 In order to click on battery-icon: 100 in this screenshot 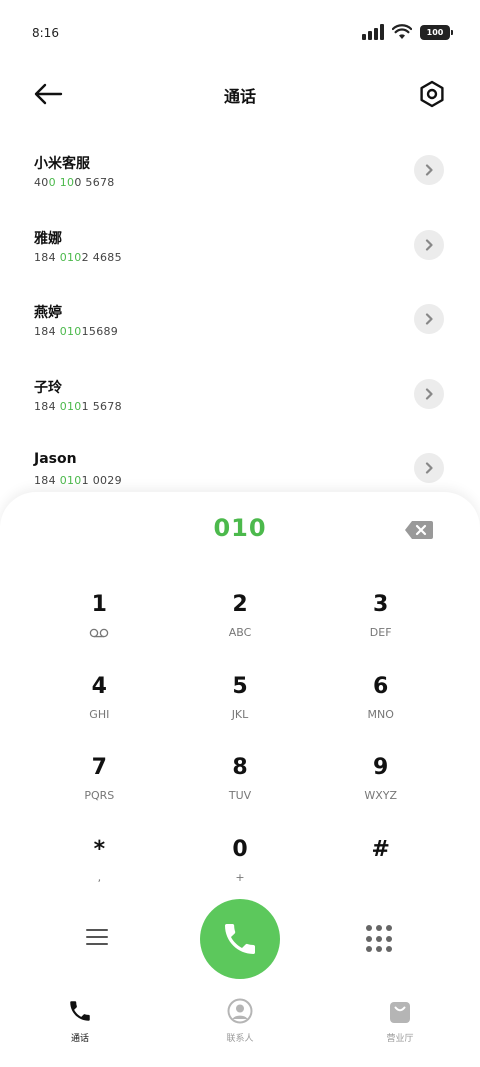, I will do `click(436, 32)`.